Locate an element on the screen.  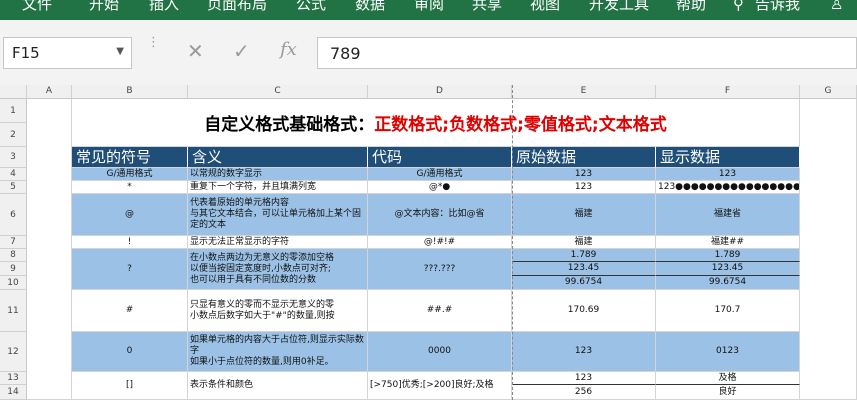
cell-b5: * is located at coordinates (130, 187).